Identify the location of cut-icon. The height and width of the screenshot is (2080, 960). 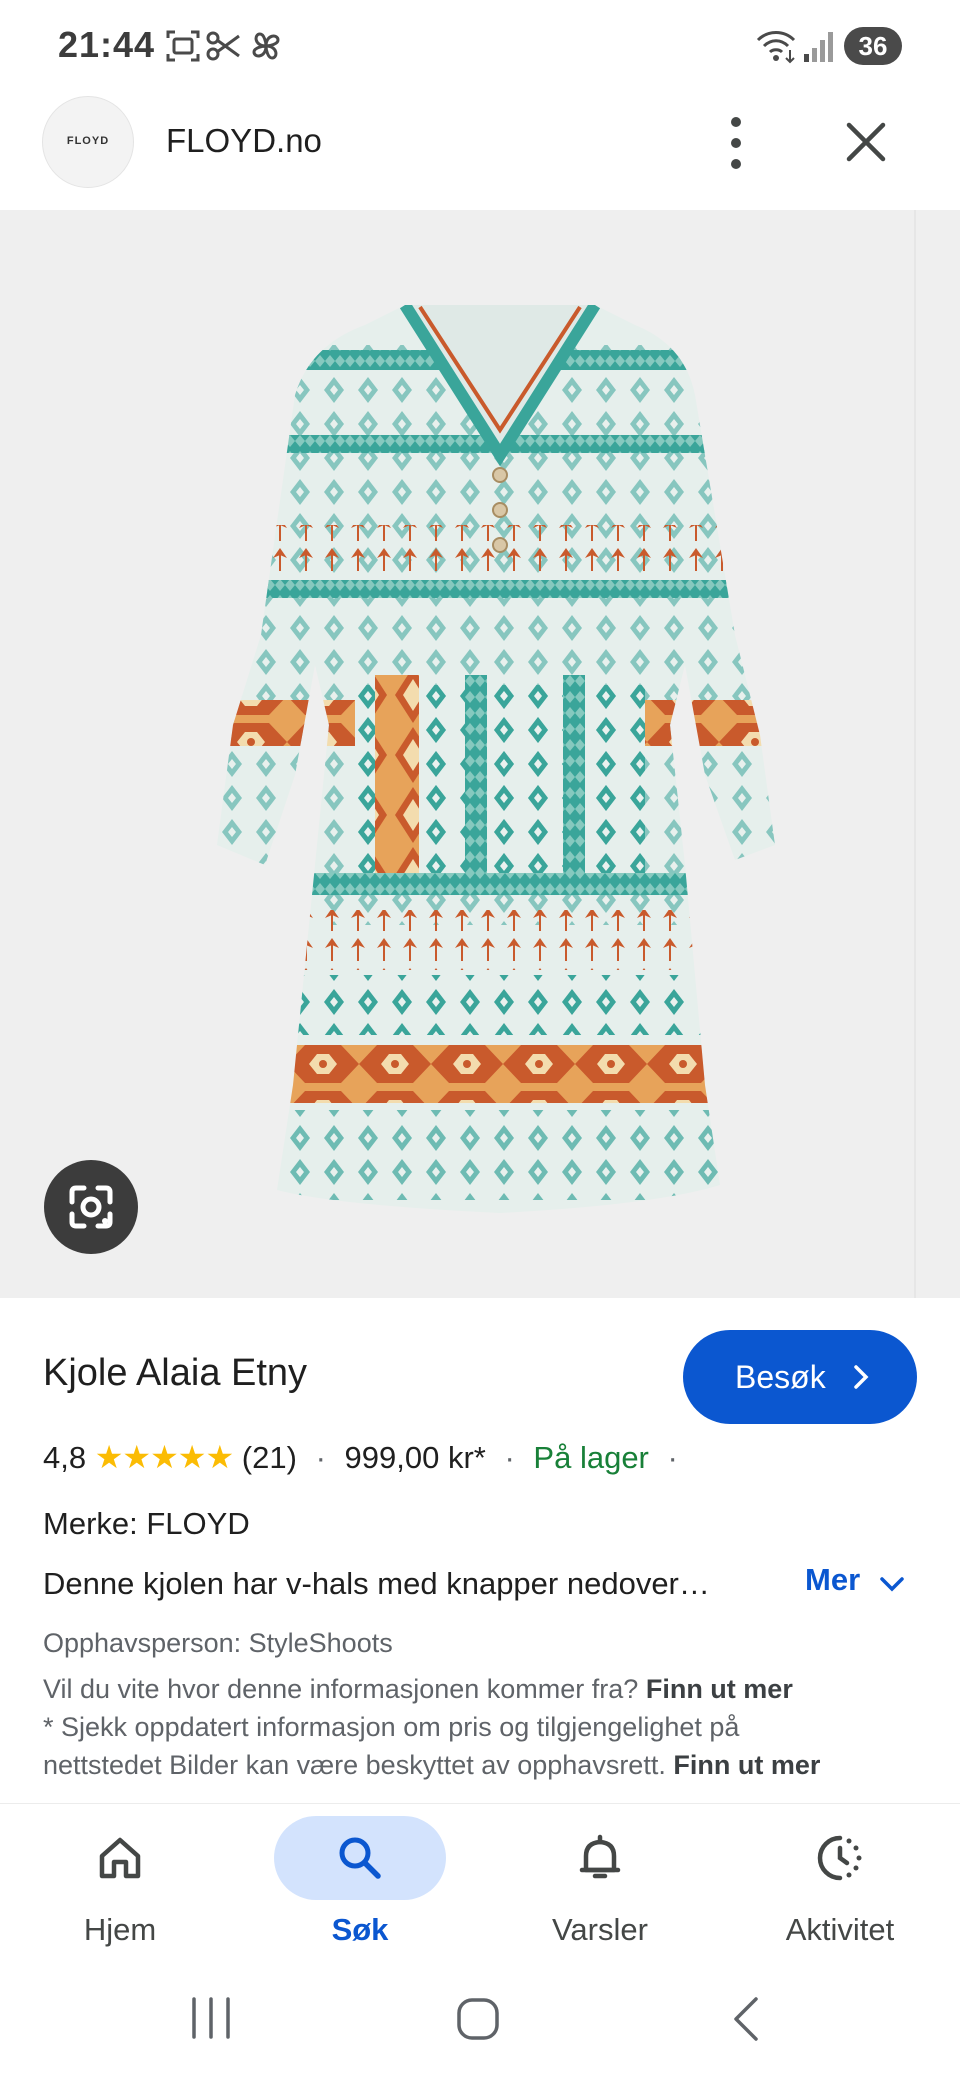
(223, 46).